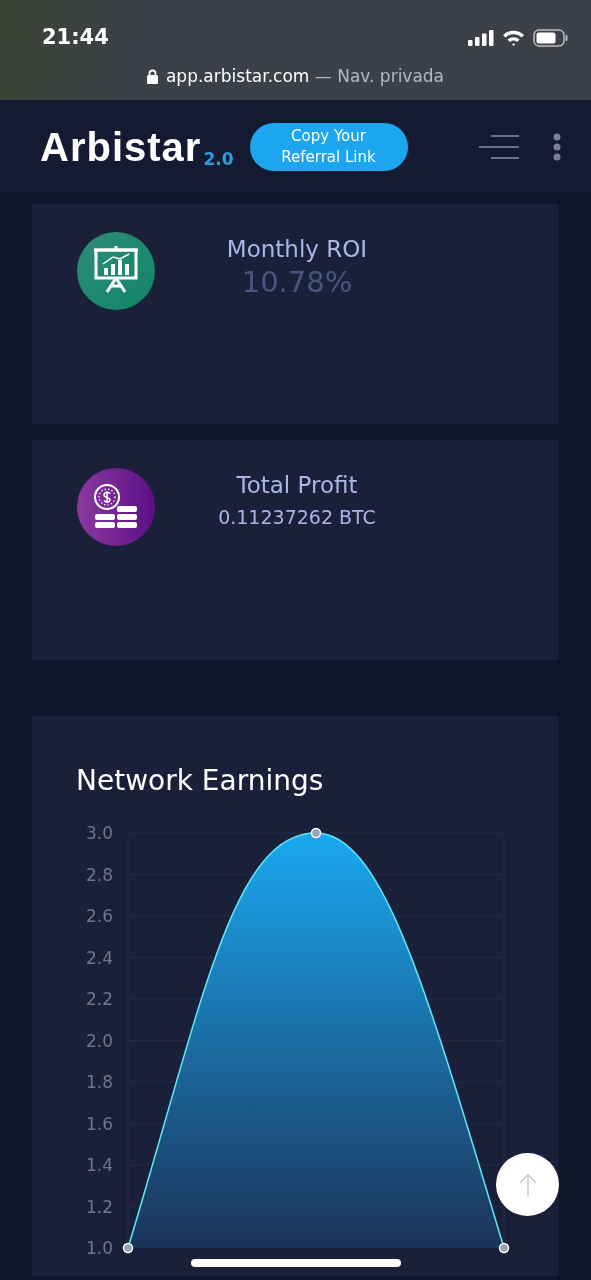 Image resolution: width=591 pixels, height=1280 pixels. I want to click on axis-tick-label: 2.6, so click(99, 916).